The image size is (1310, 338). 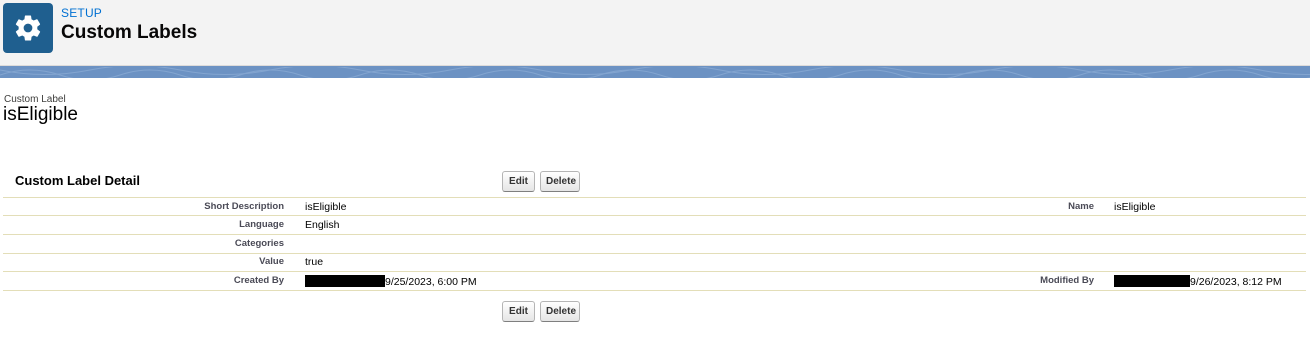 What do you see at coordinates (322, 225) in the screenshot?
I see `field-value-language: English` at bounding box center [322, 225].